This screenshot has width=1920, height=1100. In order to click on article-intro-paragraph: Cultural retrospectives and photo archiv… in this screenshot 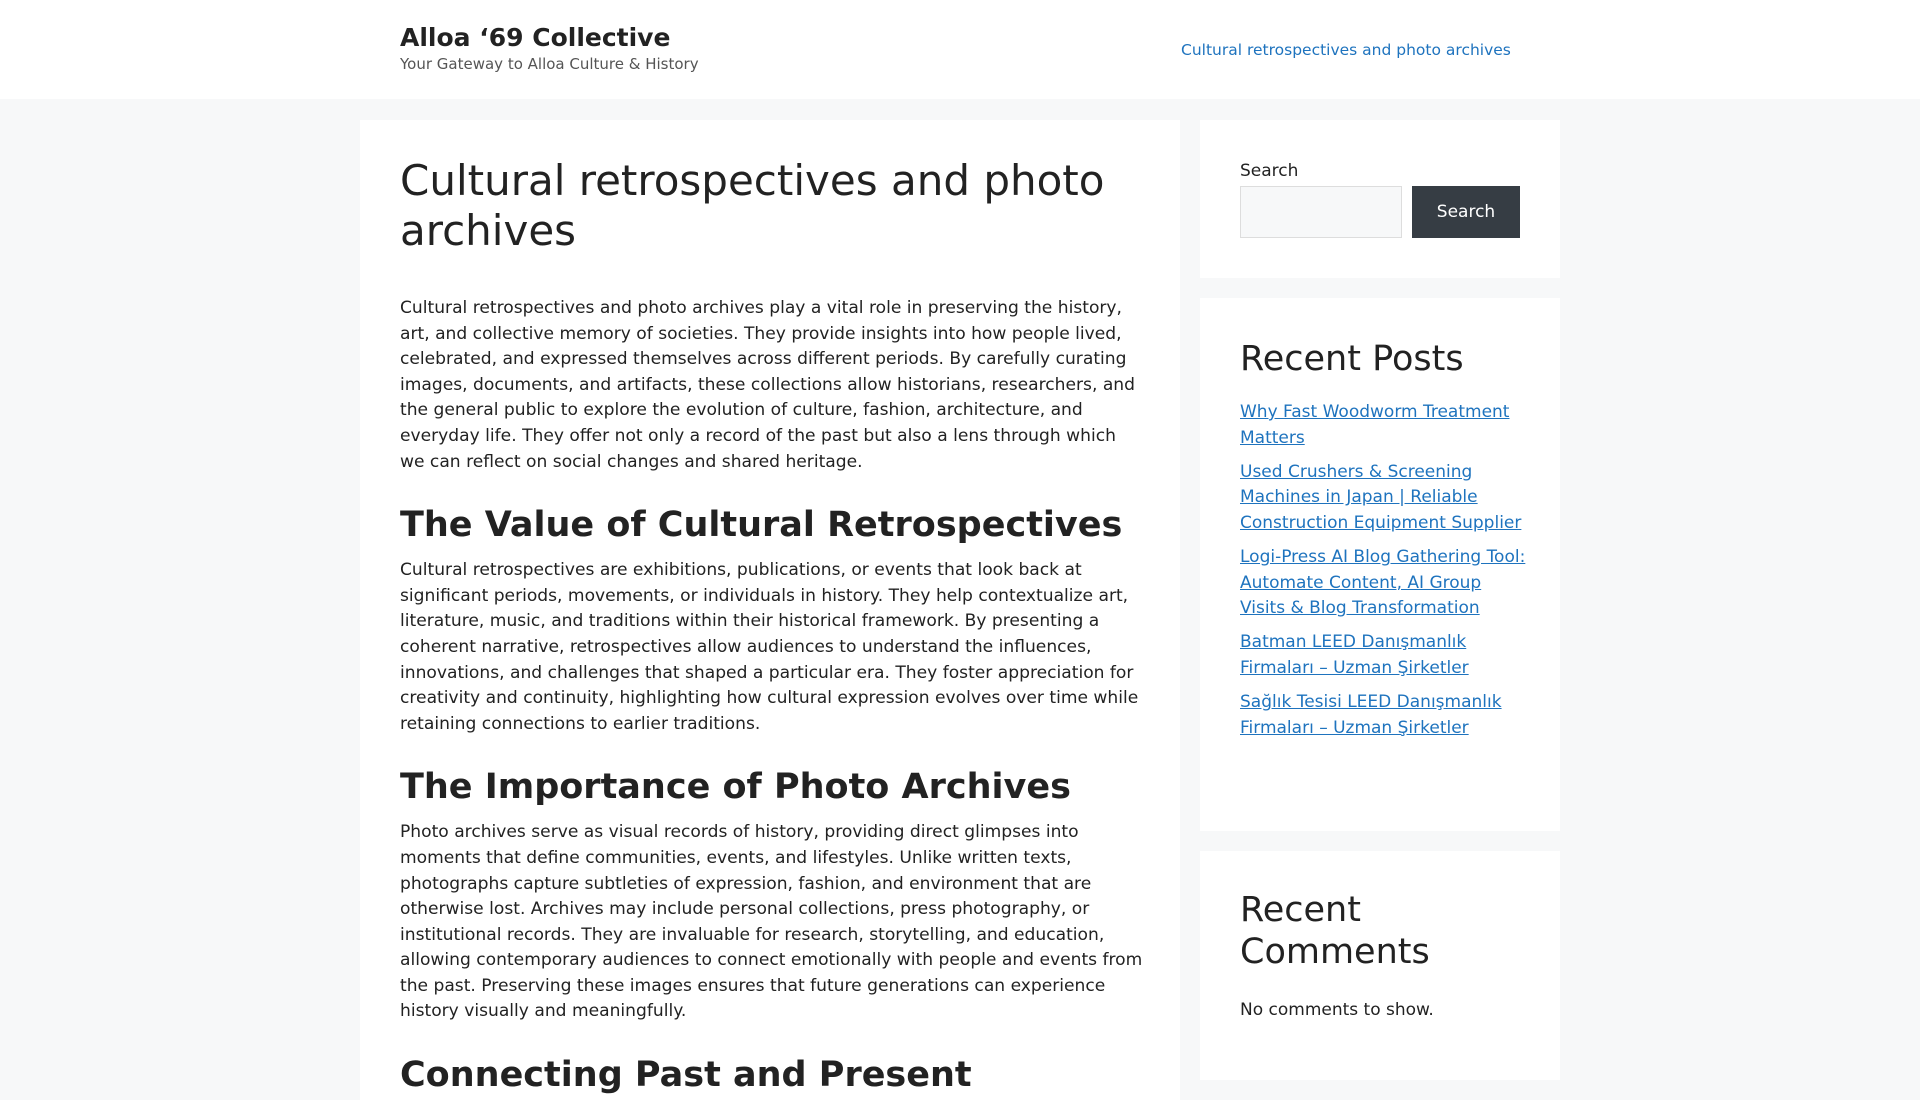, I will do `click(767, 385)`.